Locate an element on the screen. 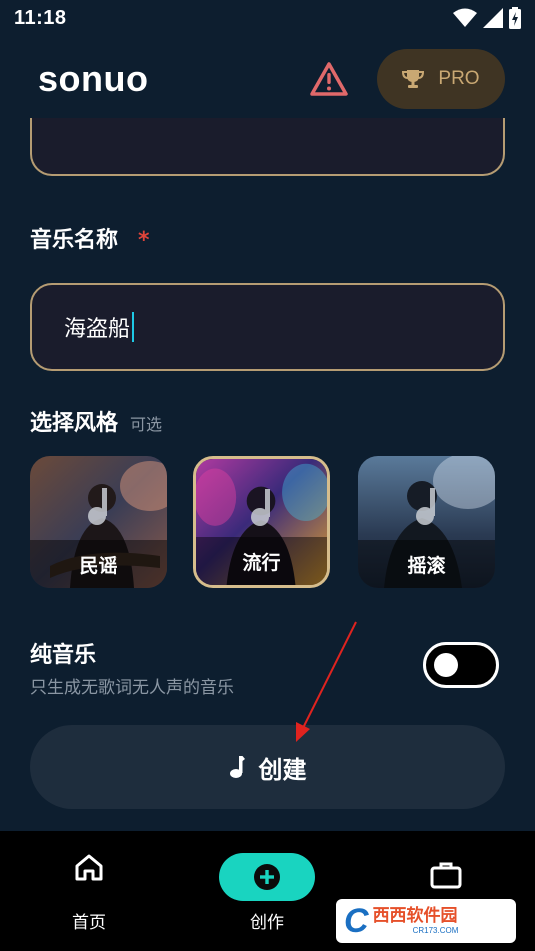 This screenshot has width=535, height=951. create-button: 创建 is located at coordinates (267, 767).